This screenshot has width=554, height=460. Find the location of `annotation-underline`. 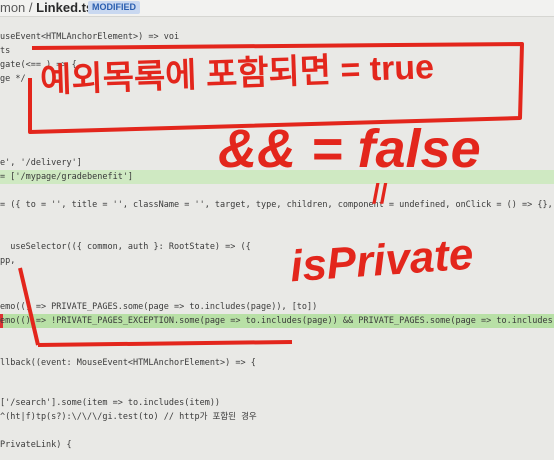

annotation-underline is located at coordinates (165, 343).